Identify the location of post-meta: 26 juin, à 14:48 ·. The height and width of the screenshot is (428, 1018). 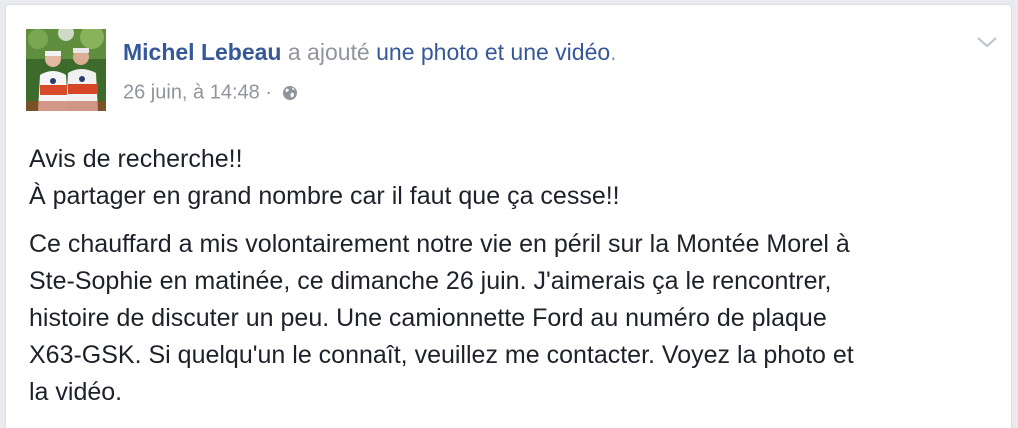
(210, 92).